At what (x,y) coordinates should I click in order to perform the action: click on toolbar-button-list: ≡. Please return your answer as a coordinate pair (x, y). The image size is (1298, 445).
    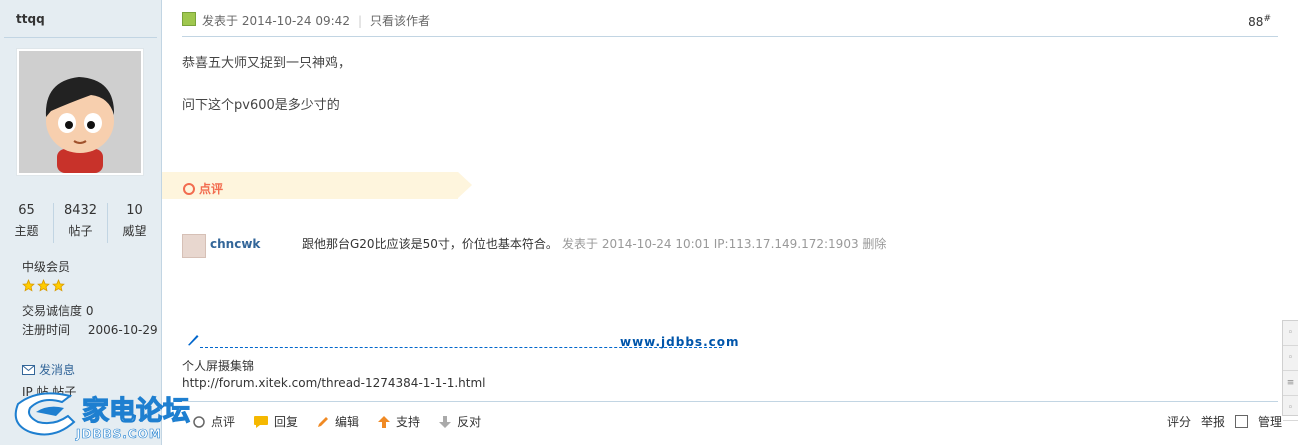
    Looking at the image, I should click on (1290, 383).